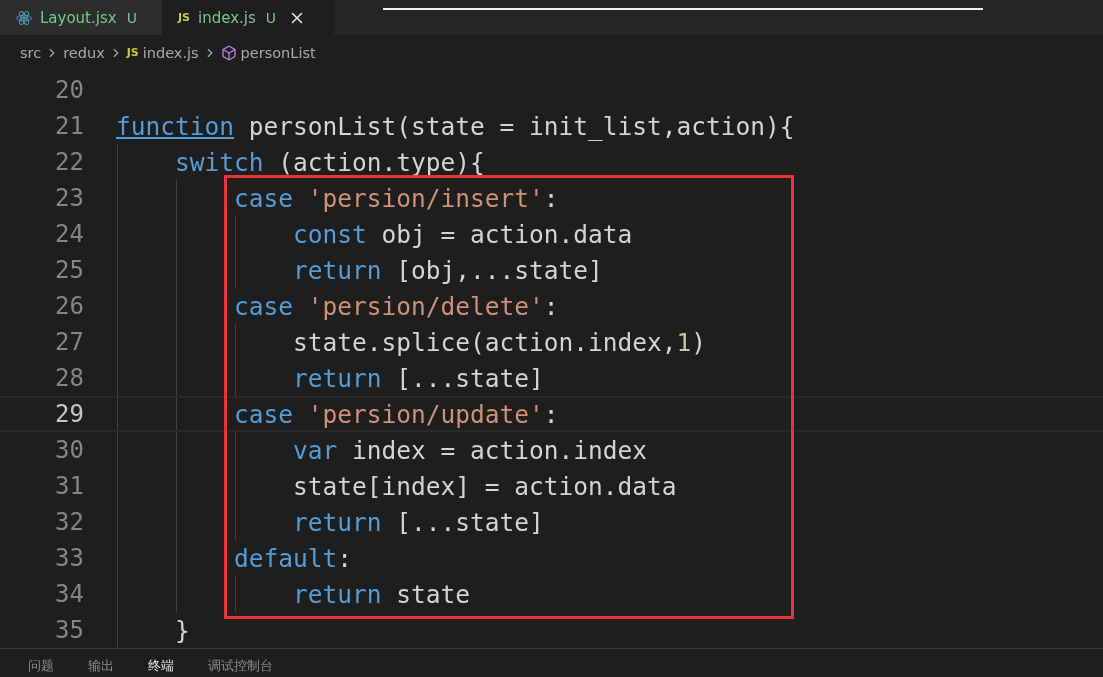 This screenshot has width=1103, height=677. I want to click on line-number: 31, so click(69, 486).